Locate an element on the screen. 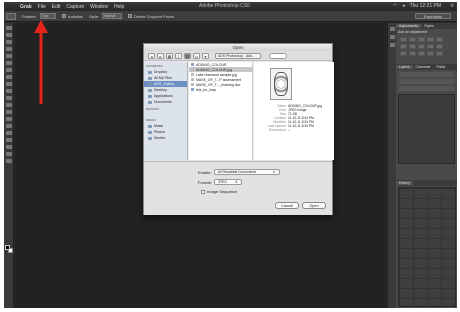  color-swatches is located at coordinates (9, 250).